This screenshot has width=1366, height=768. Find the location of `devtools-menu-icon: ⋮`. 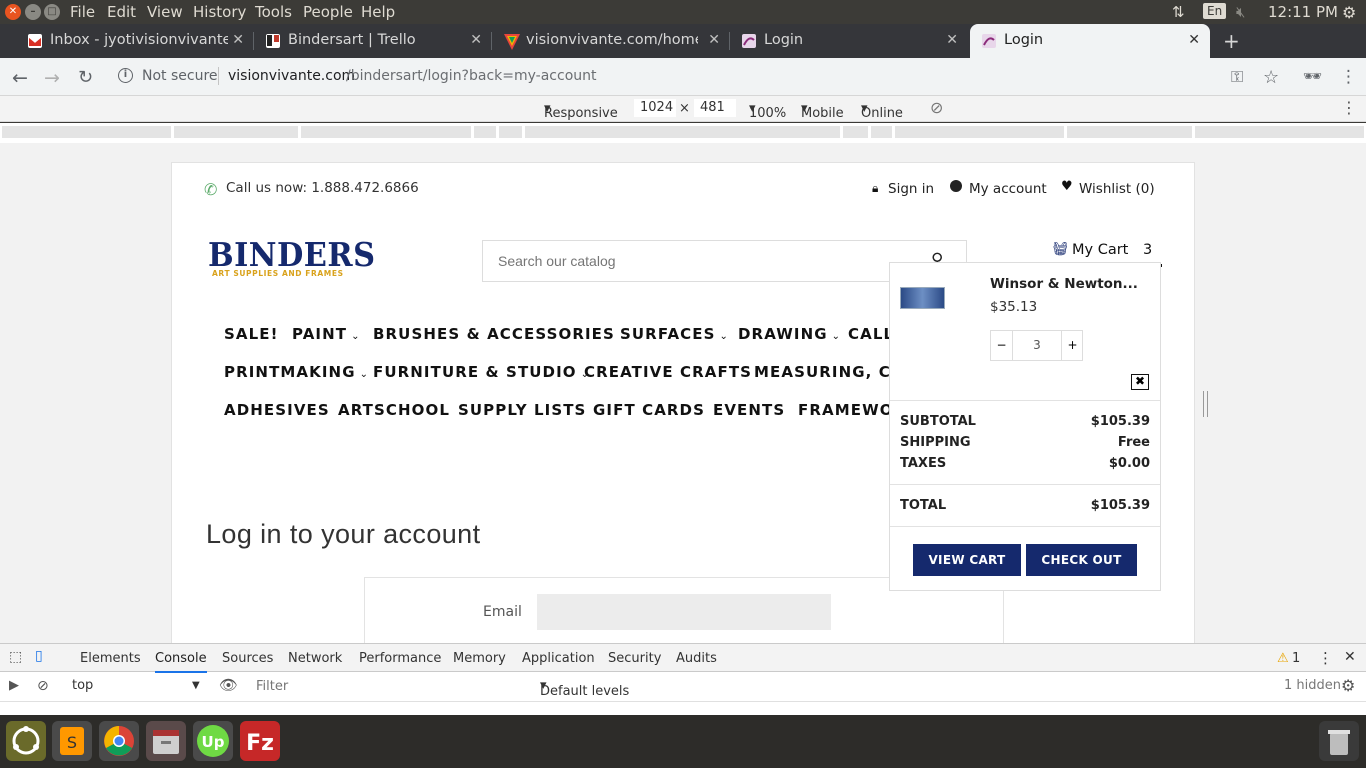

devtools-menu-icon: ⋮ is located at coordinates (1325, 658).